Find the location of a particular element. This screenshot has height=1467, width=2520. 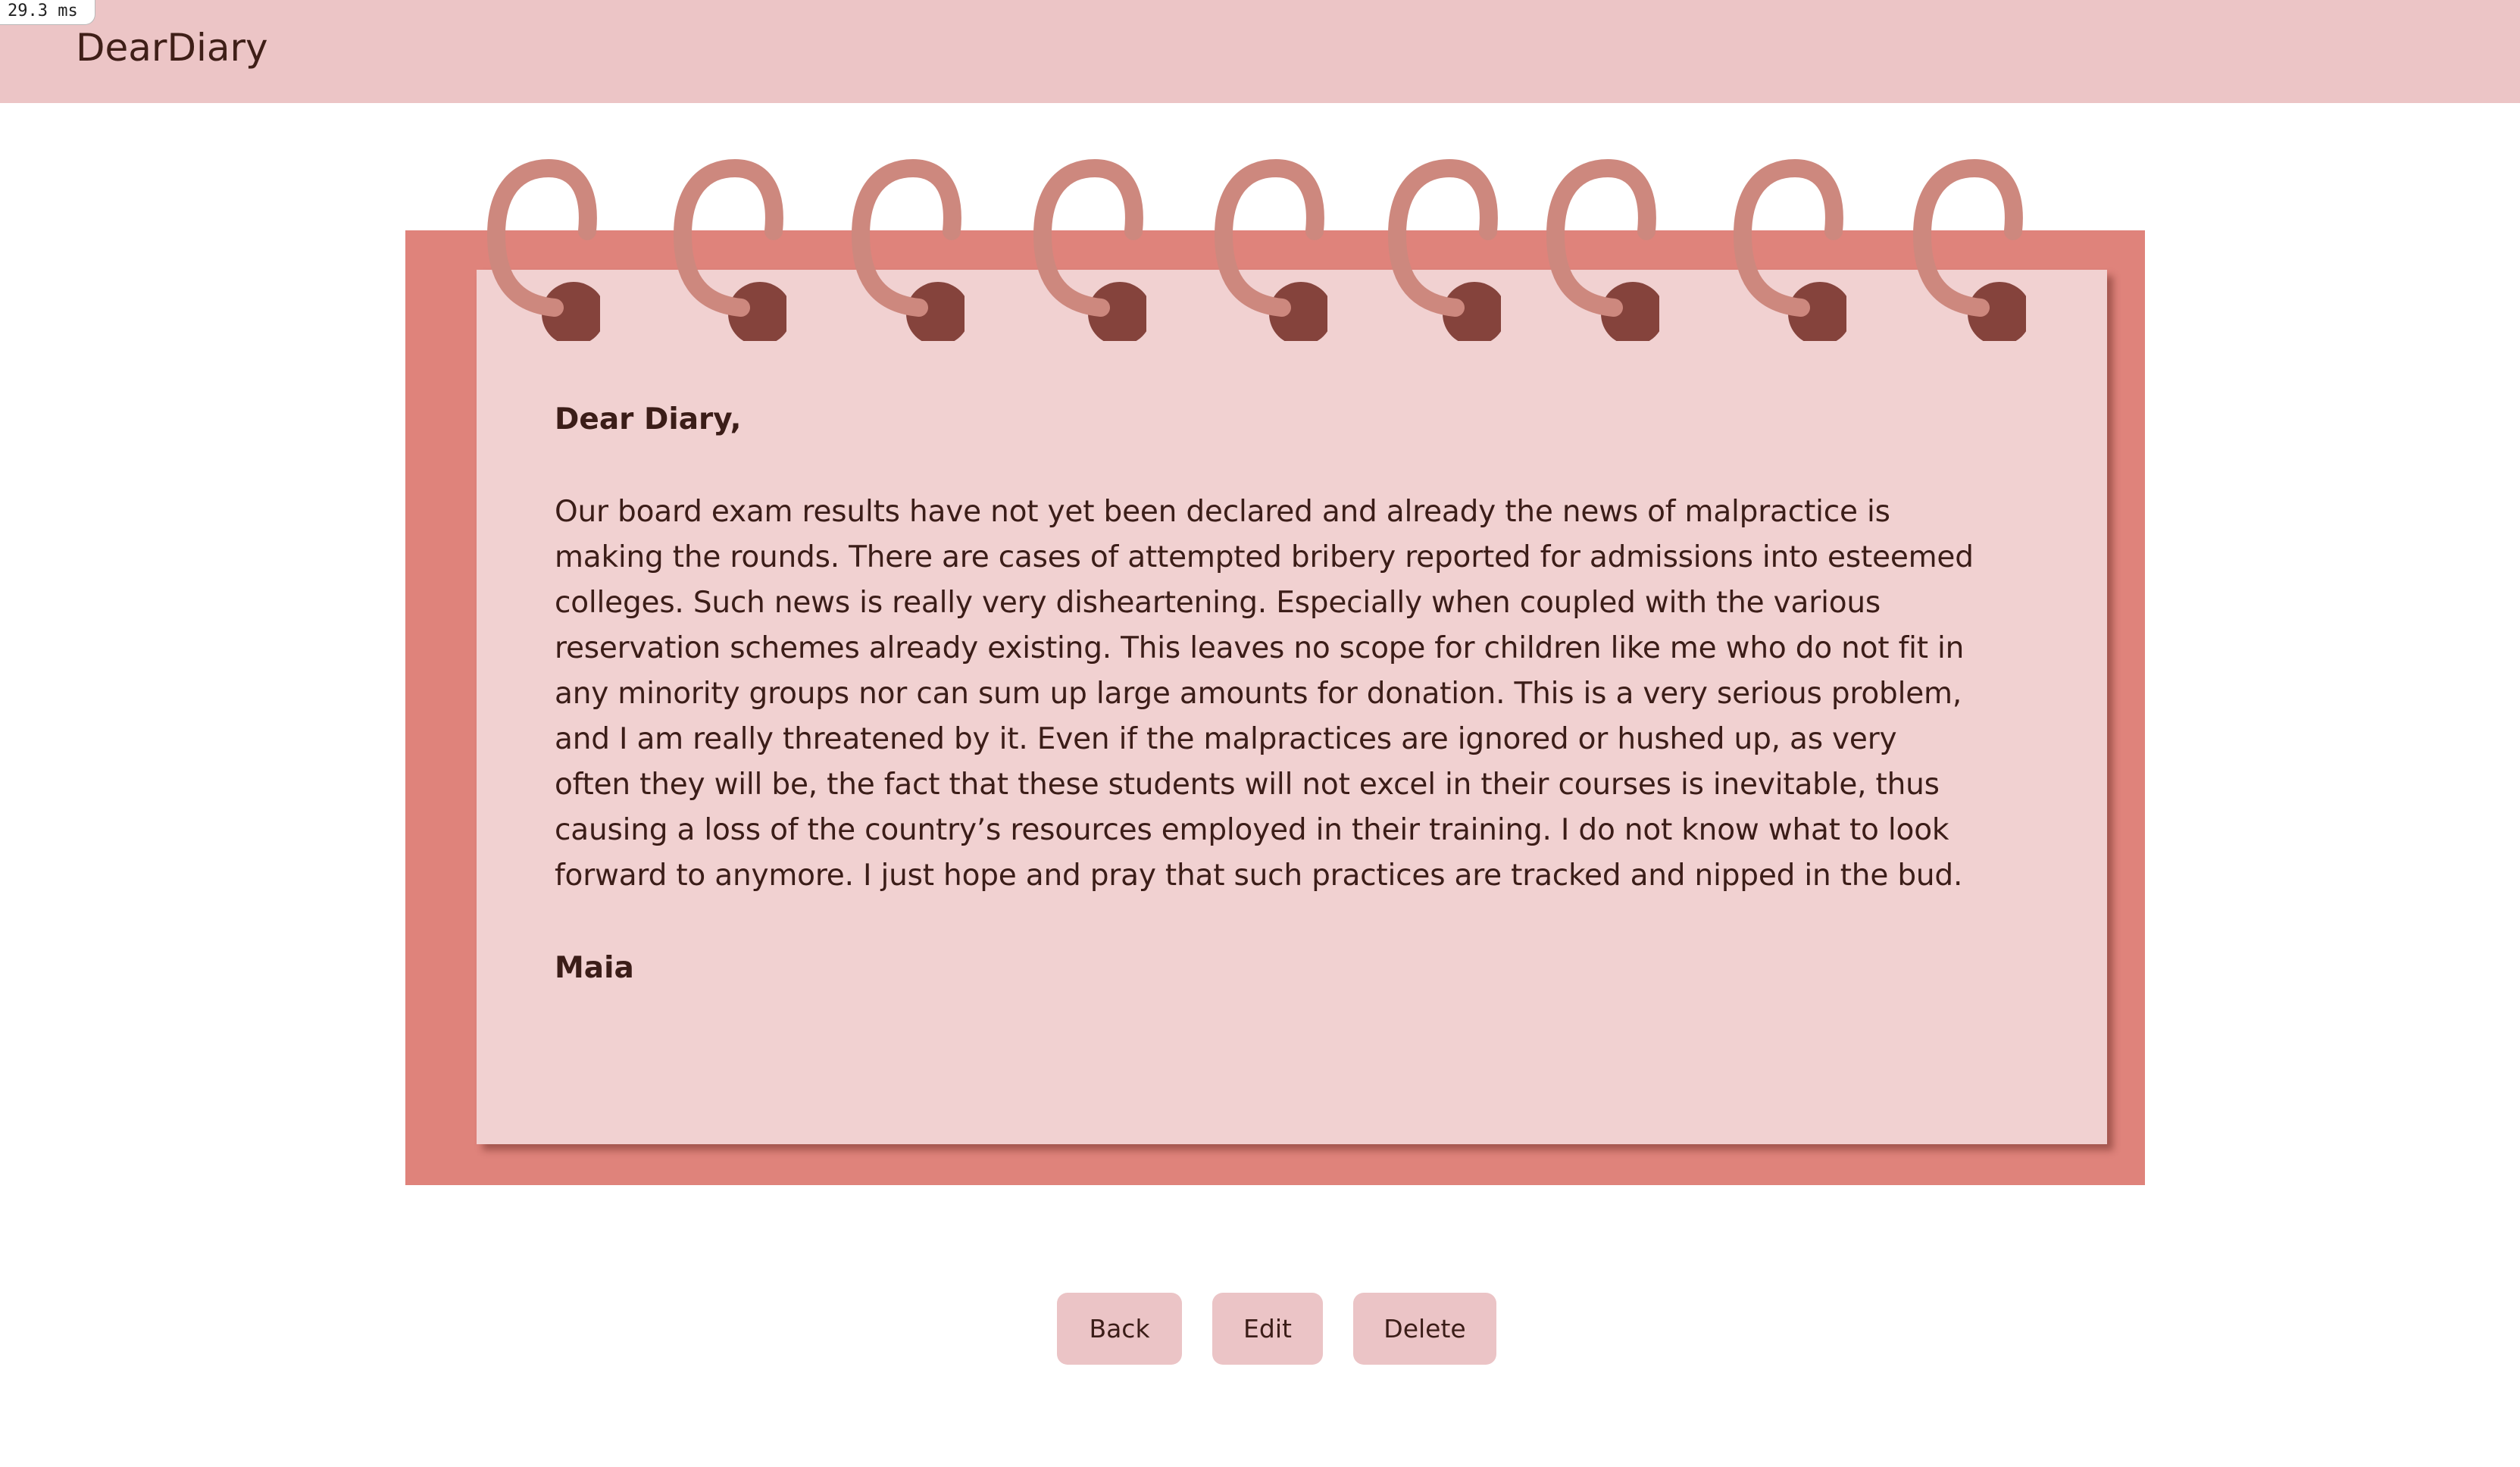

entry-salutation: Dear Diary, is located at coordinates (648, 419).